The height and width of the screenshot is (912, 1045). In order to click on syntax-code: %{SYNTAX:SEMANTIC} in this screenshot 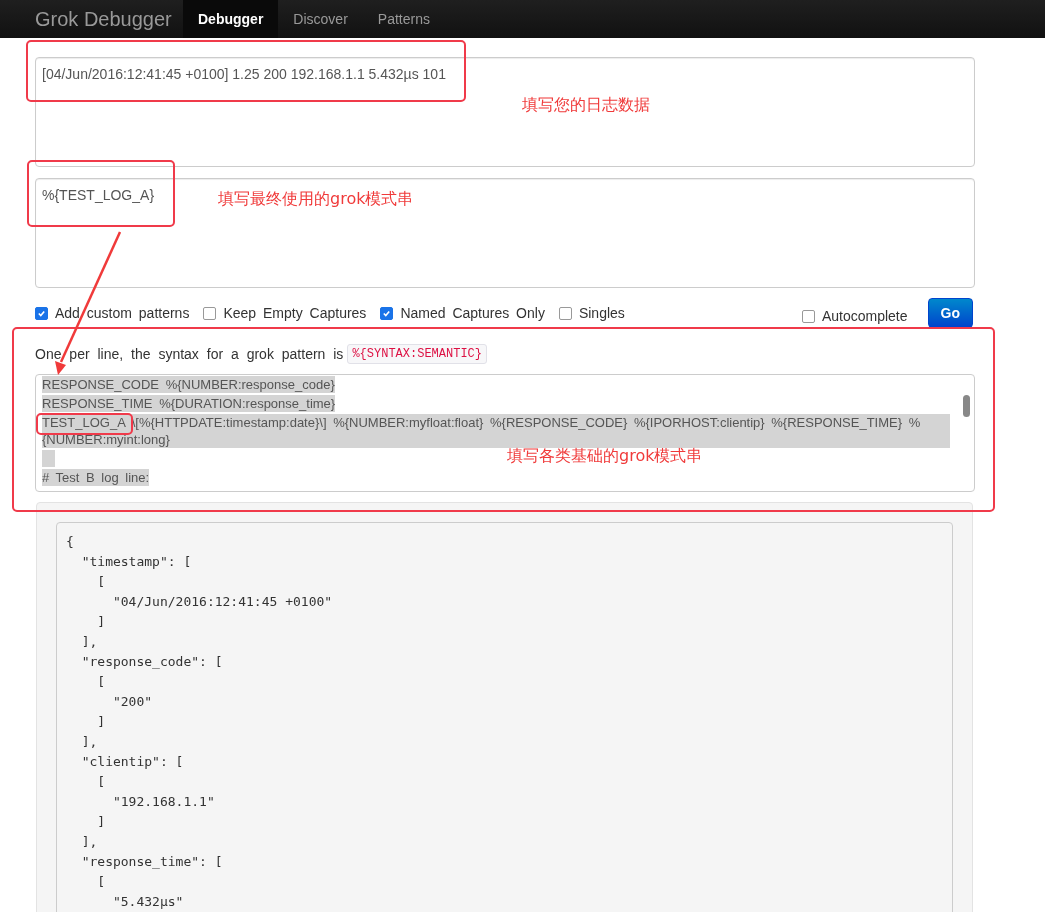, I will do `click(417, 354)`.